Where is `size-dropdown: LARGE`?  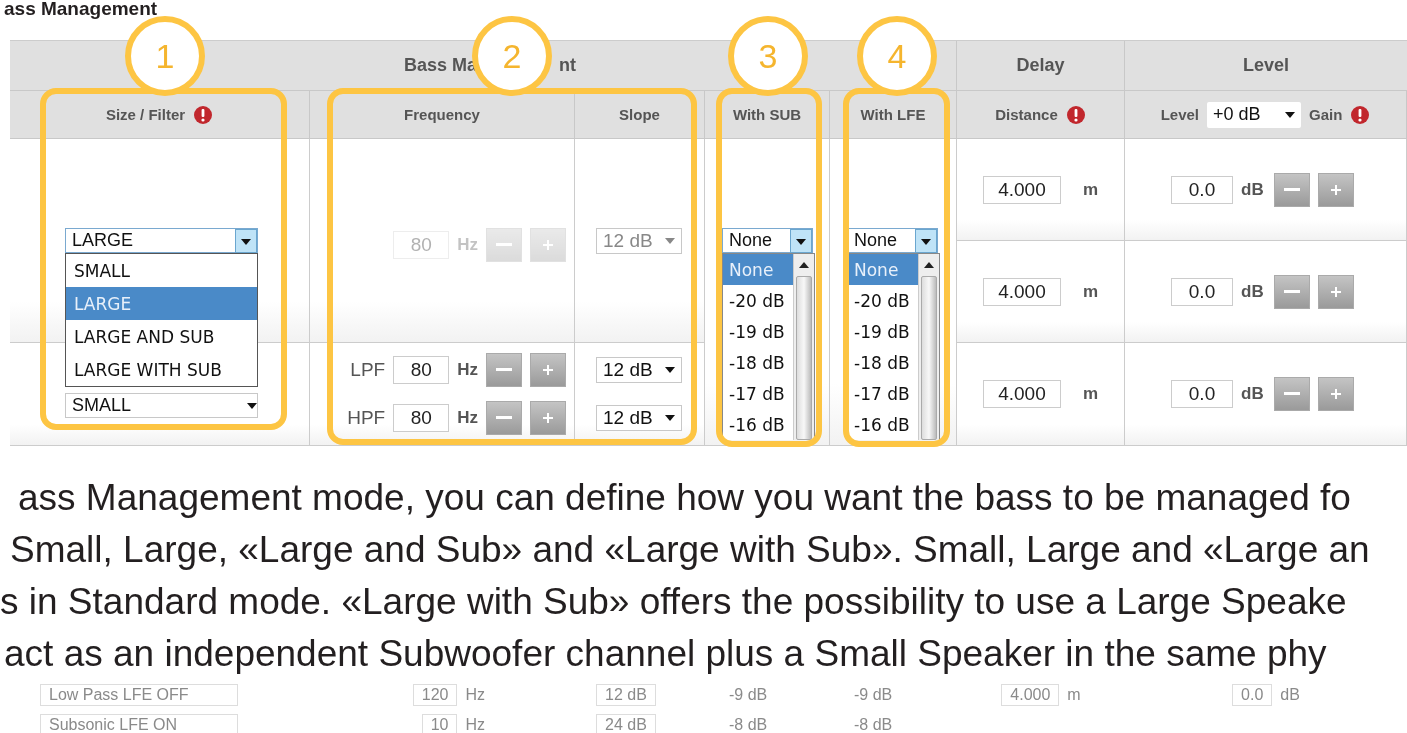 size-dropdown: LARGE is located at coordinates (161, 240).